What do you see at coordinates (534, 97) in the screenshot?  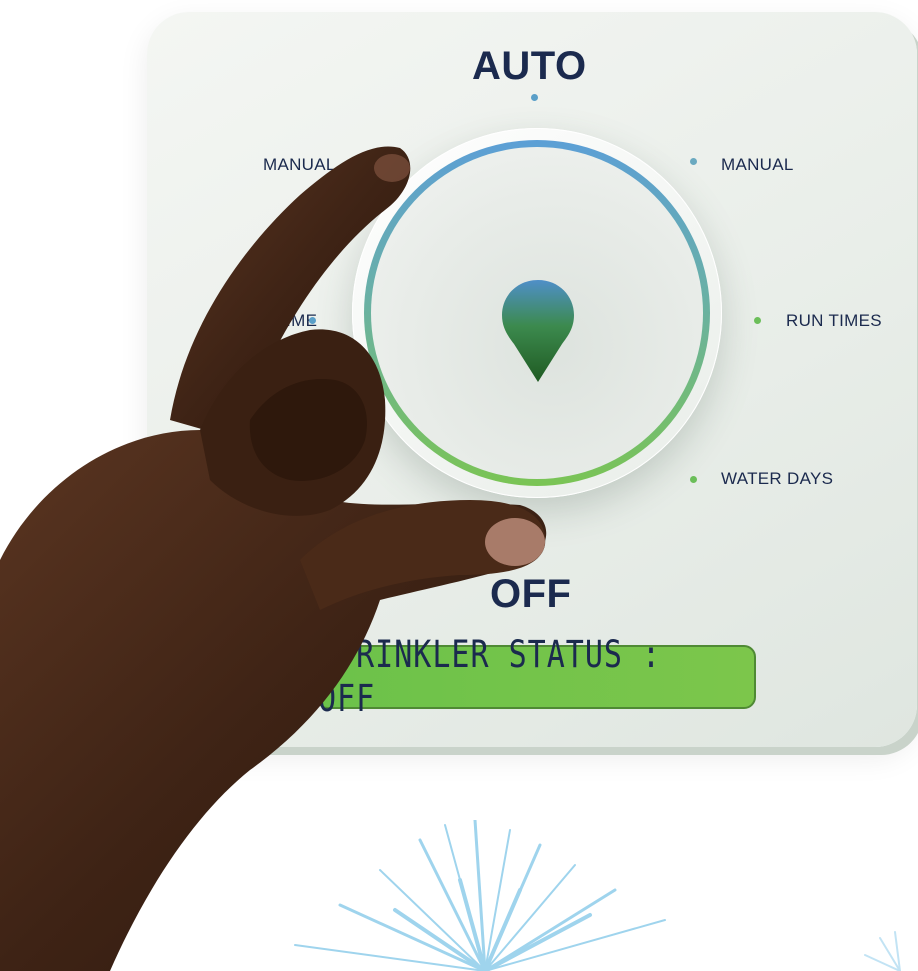 I see `auto-indicator-dot` at bounding box center [534, 97].